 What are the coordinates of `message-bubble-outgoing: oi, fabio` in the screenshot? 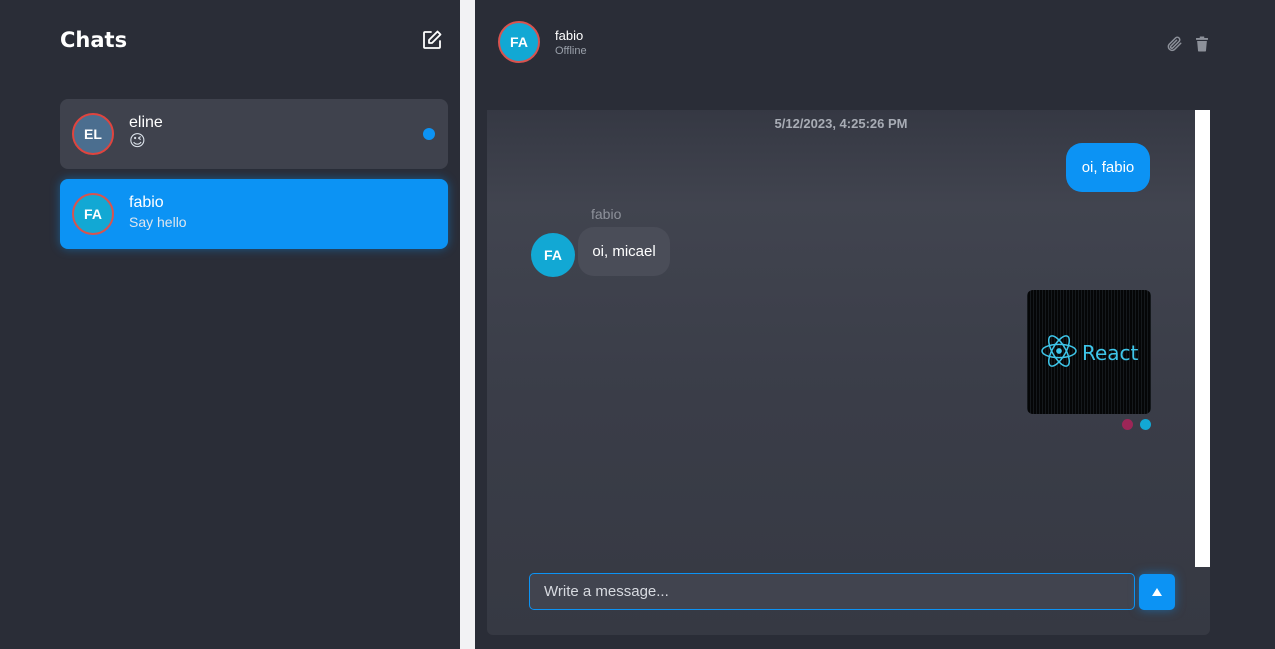 It's located at (1108, 167).